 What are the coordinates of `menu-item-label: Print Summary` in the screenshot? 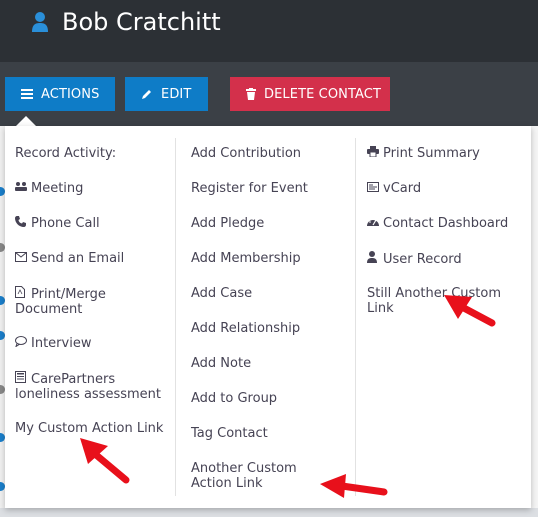 It's located at (431, 153).